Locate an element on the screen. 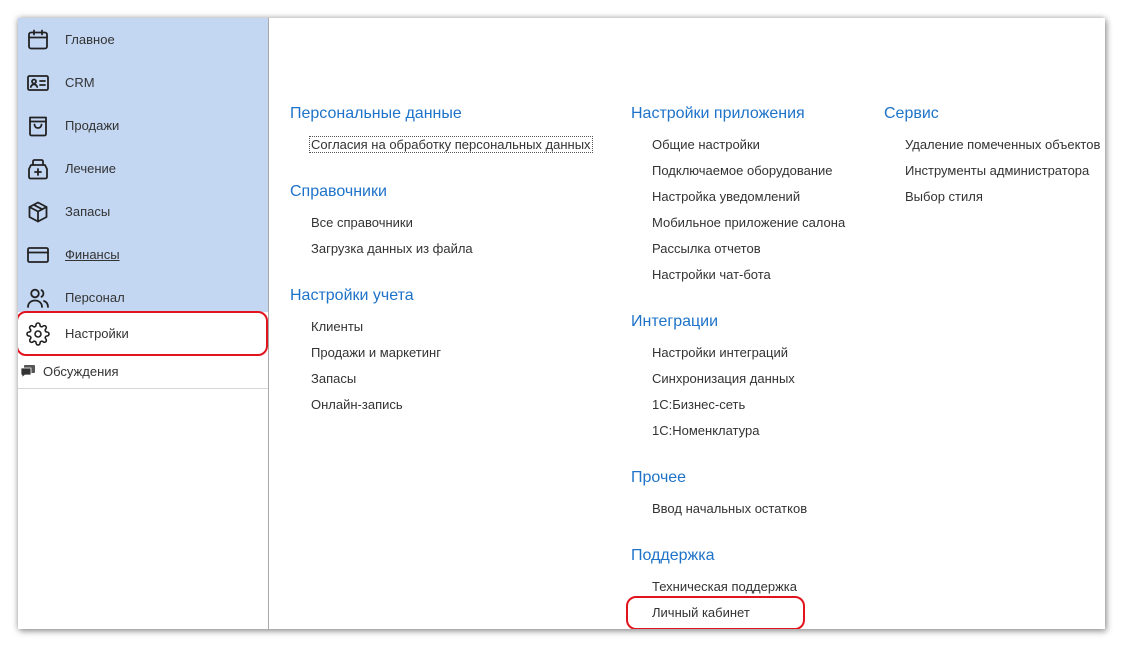 The height and width of the screenshot is (649, 1125). sidebar-item-label: Персонал is located at coordinates (95, 297).